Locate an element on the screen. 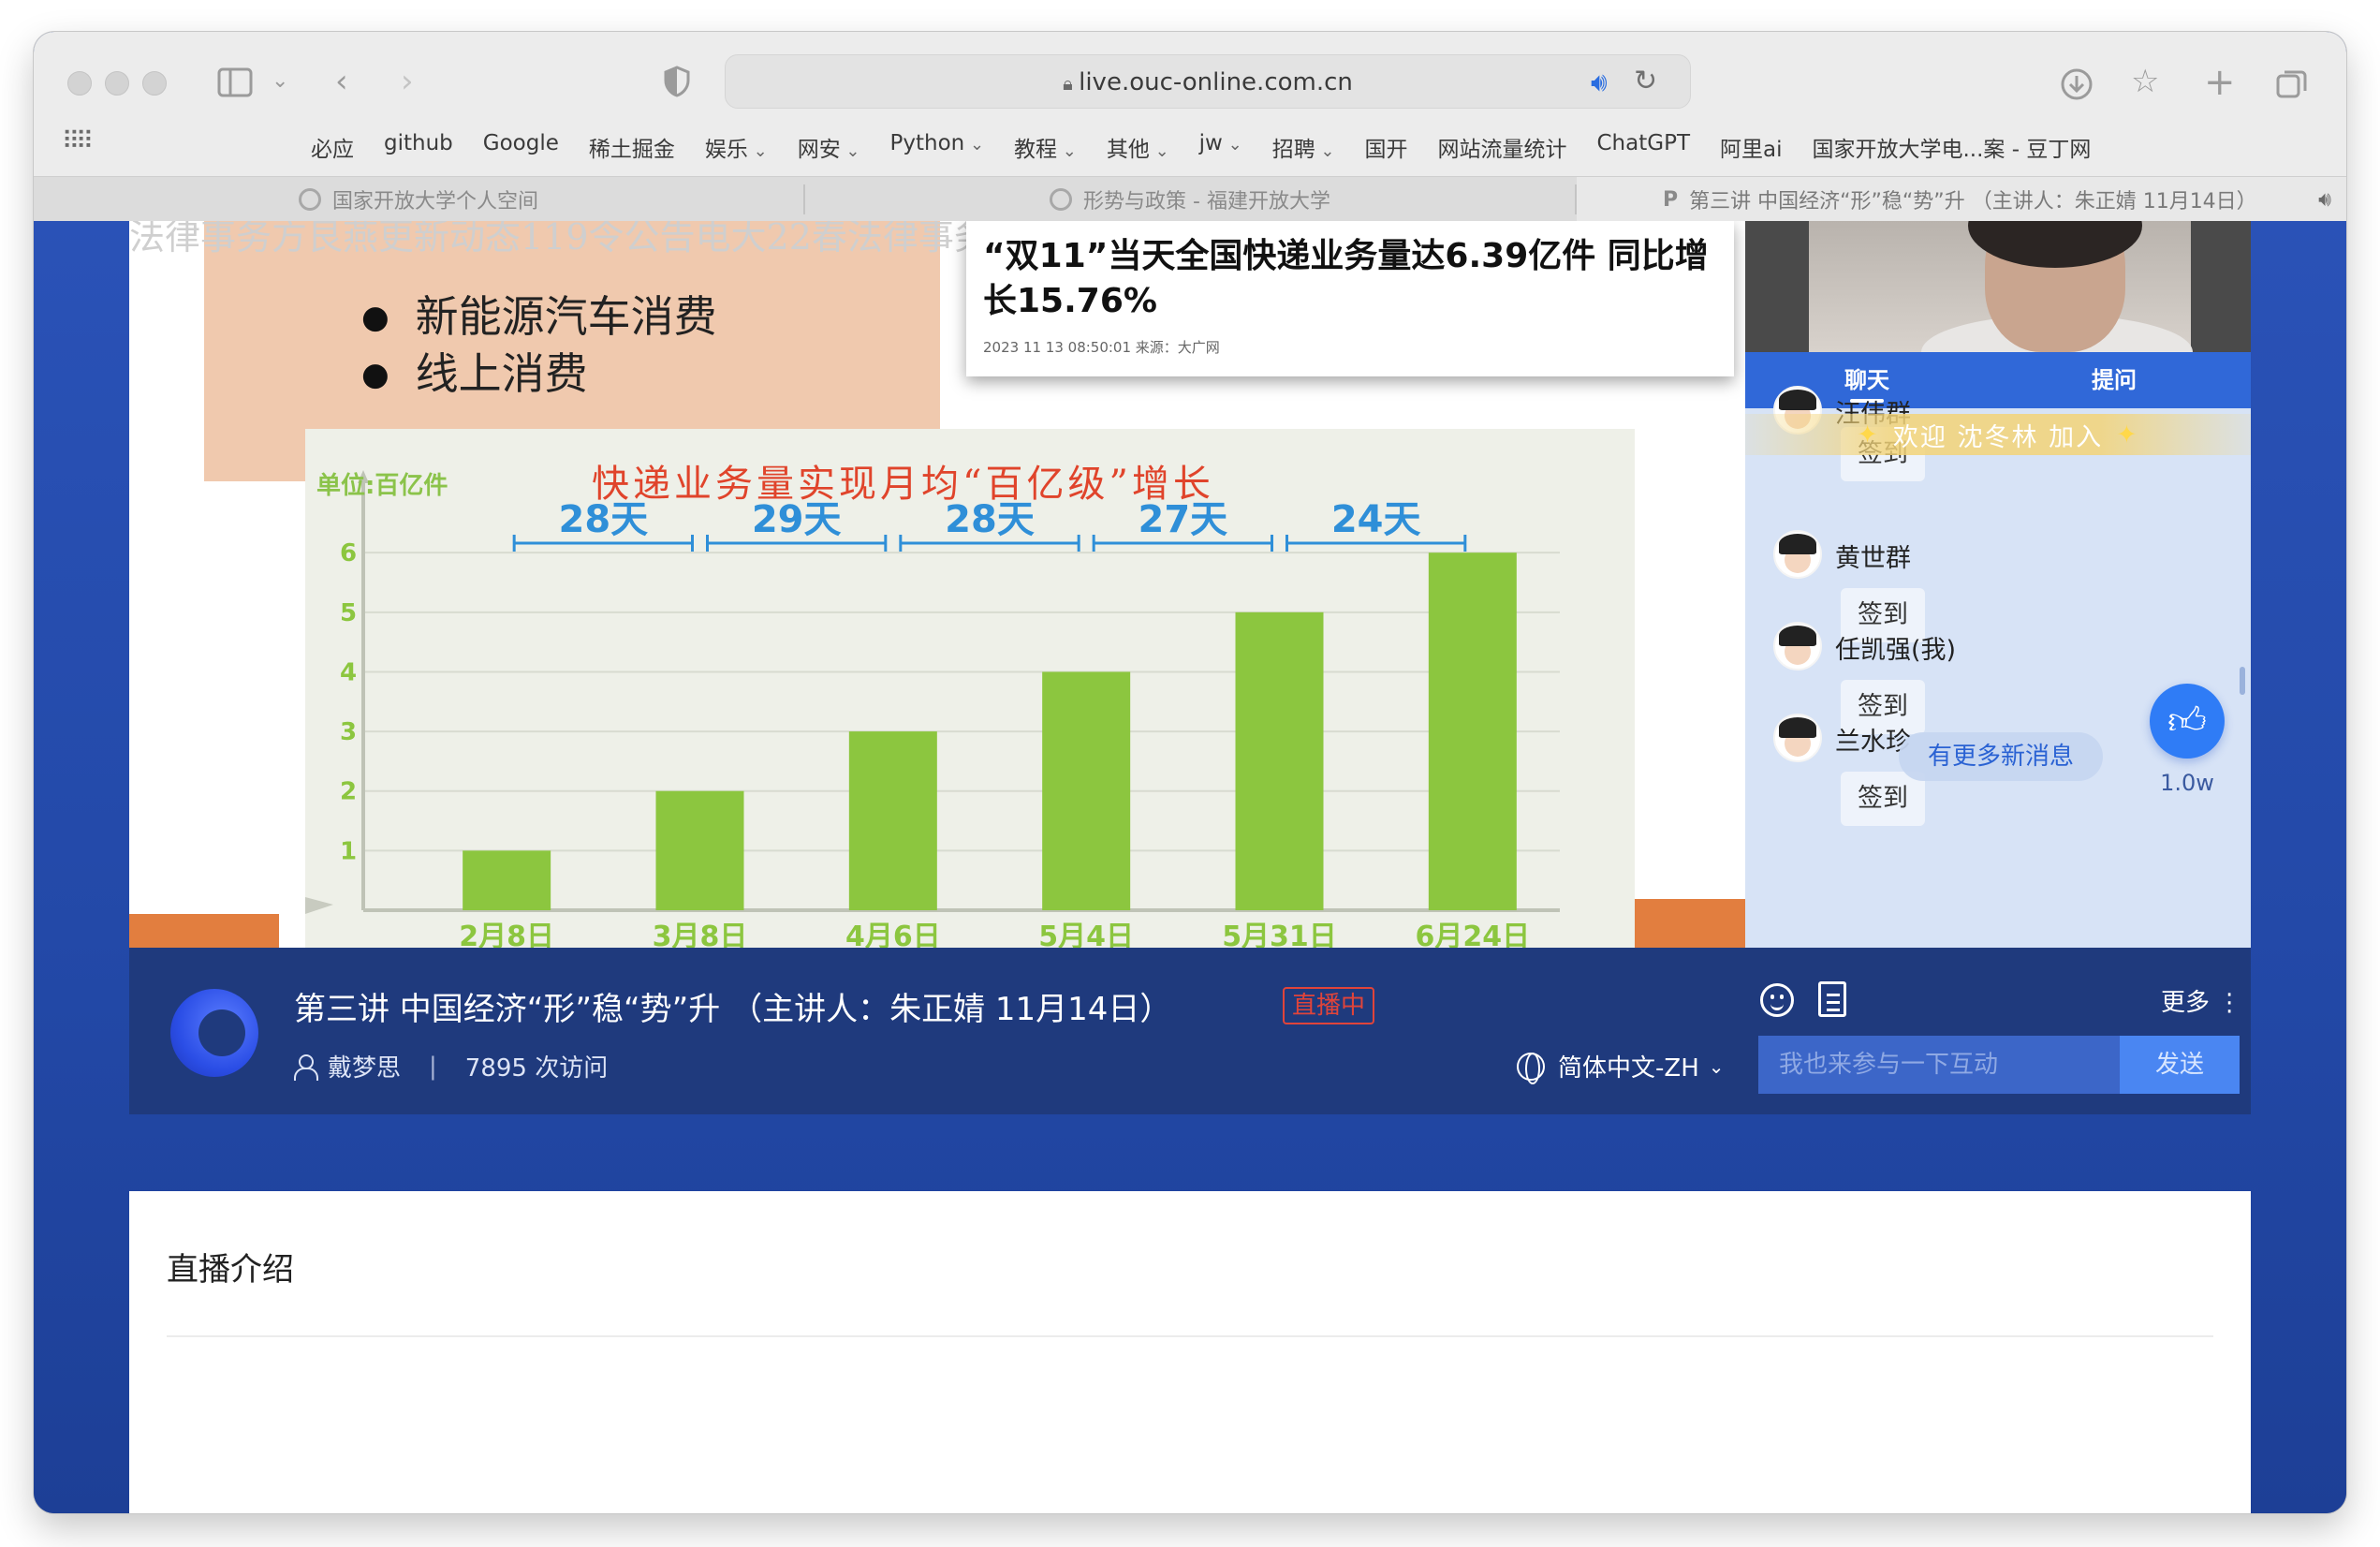 The height and width of the screenshot is (1547, 2380). y-tick-label: 1 is located at coordinates (348, 851).